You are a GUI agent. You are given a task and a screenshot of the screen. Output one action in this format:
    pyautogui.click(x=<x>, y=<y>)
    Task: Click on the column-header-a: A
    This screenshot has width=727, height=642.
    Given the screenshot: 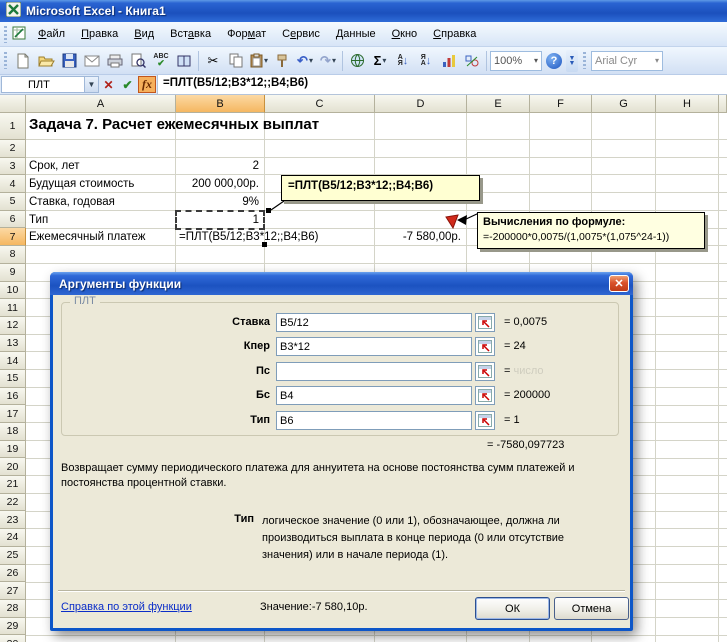 What is the action you would take?
    pyautogui.click(x=101, y=104)
    